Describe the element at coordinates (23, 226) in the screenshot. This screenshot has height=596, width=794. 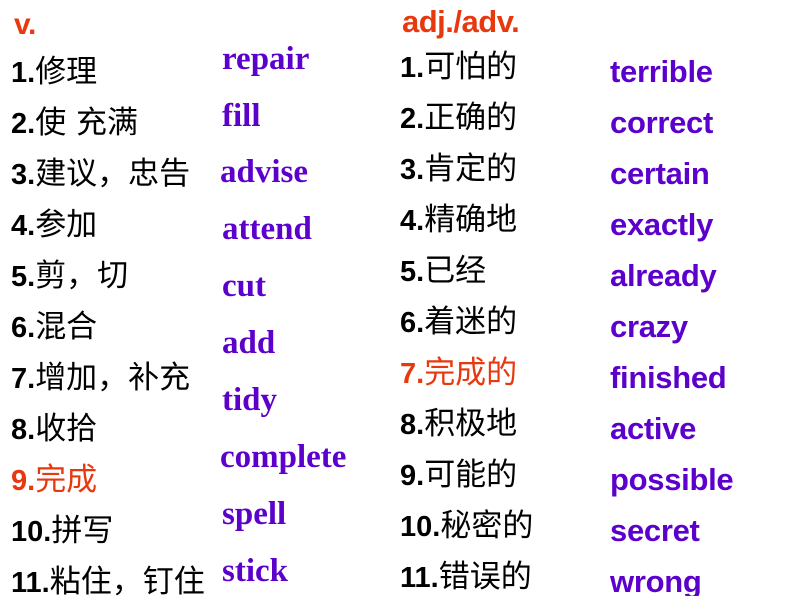
I see `verb-row-4-number: 4.` at that location.